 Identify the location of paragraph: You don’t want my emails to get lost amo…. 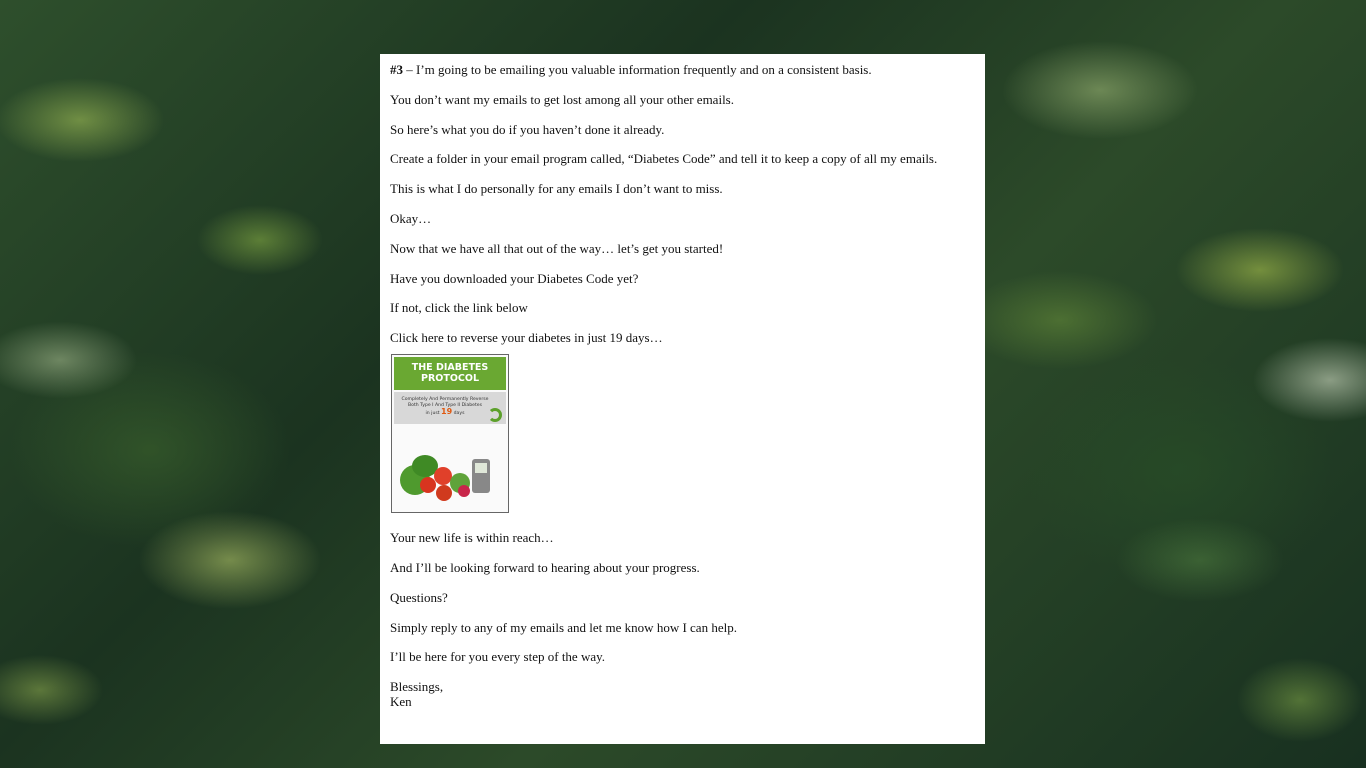
(562, 99).